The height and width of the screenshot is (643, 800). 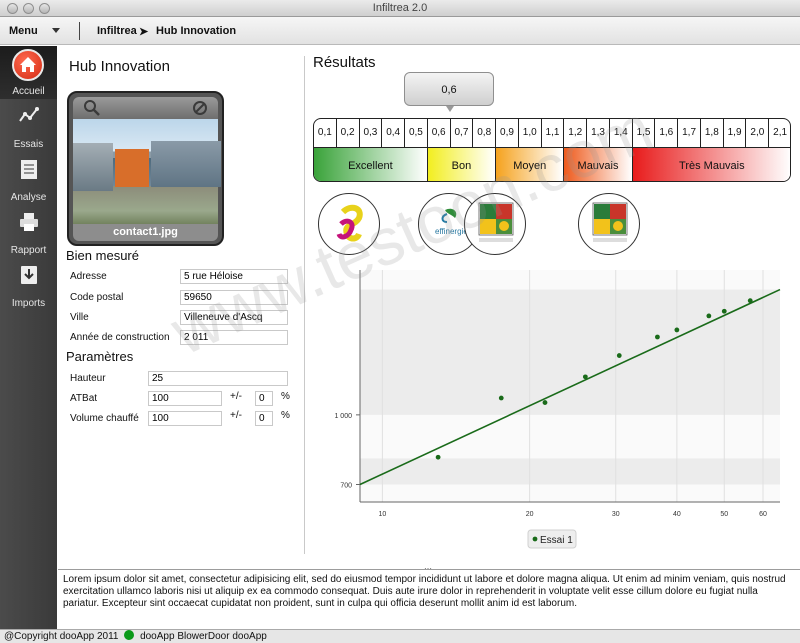 What do you see at coordinates (104, 418) in the screenshot?
I see `volume-chauffe-label: Volume chauffé` at bounding box center [104, 418].